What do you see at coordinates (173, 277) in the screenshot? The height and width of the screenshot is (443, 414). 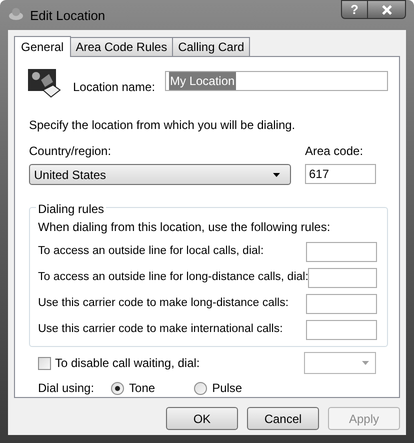 I see `rule-label: To access an outside line for long-distance calls, dial:` at bounding box center [173, 277].